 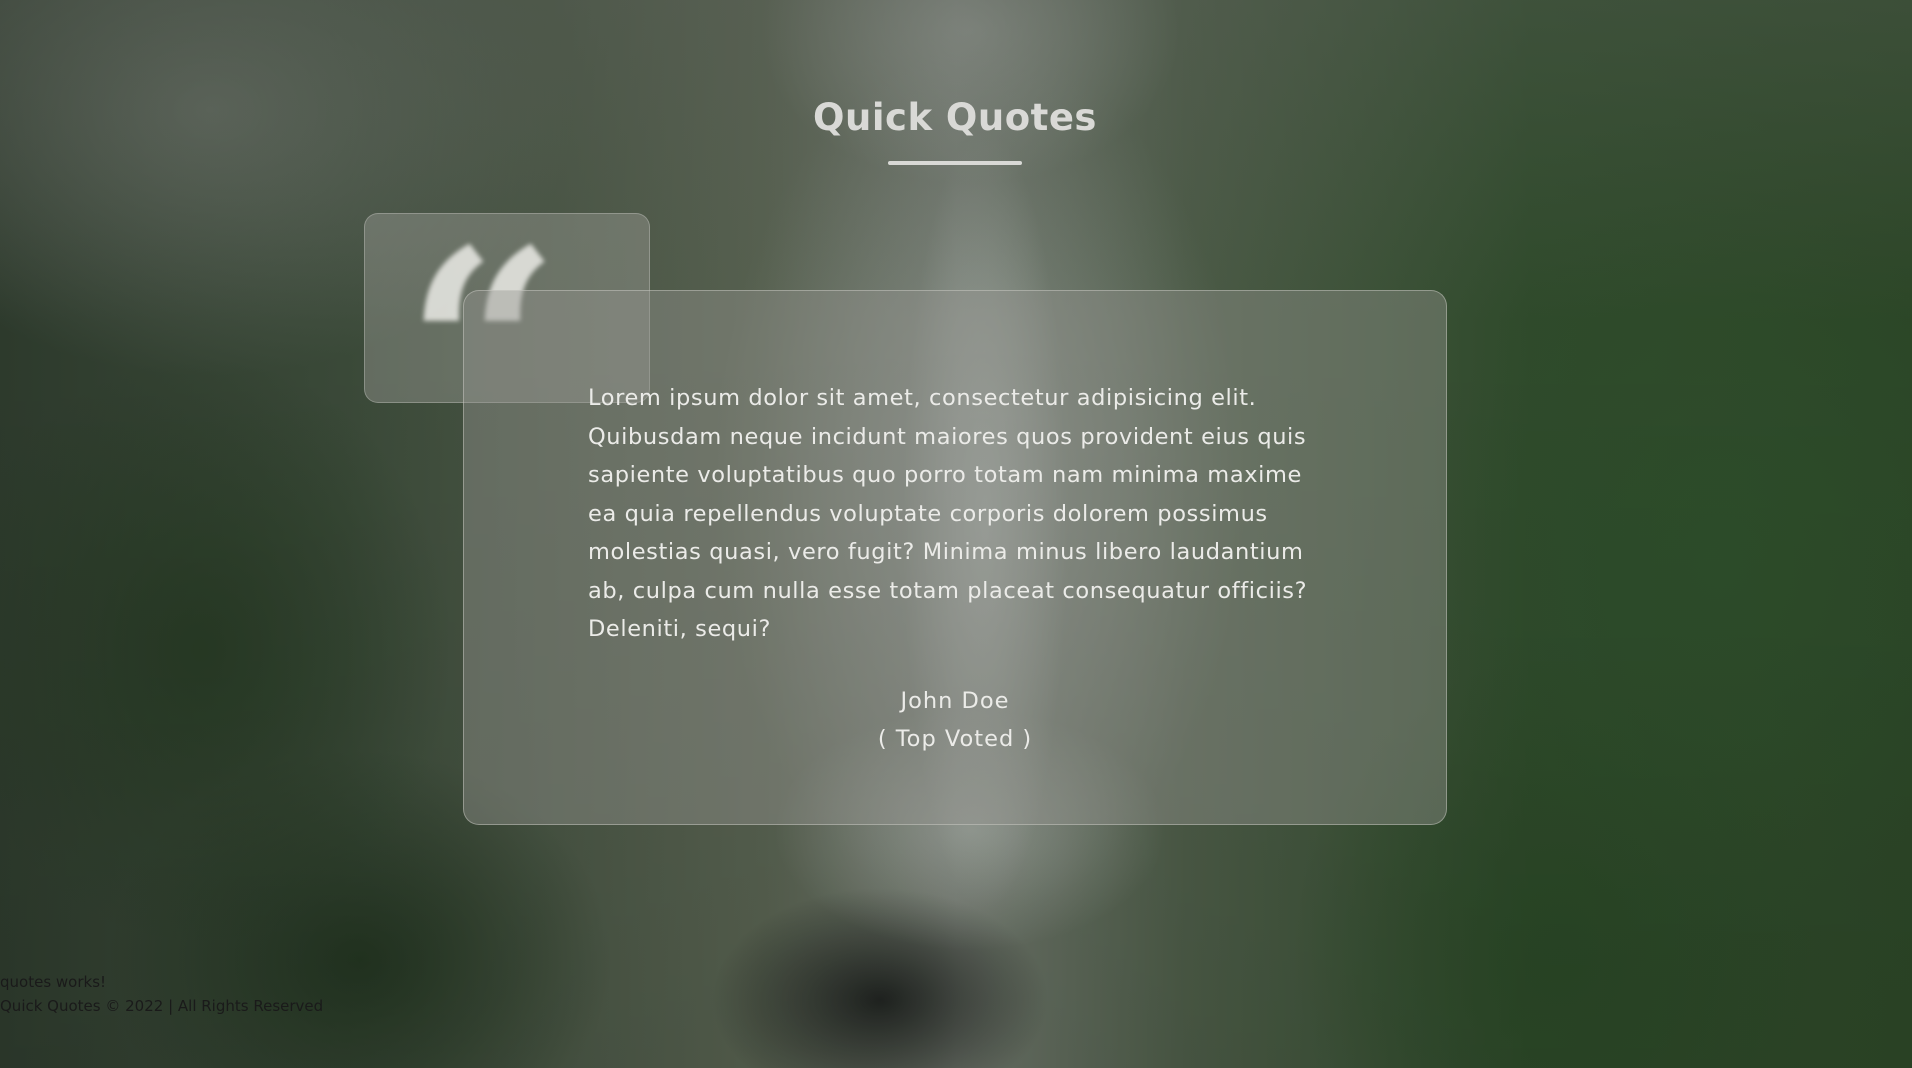 I want to click on quote-author: John Doe, so click(x=955, y=701).